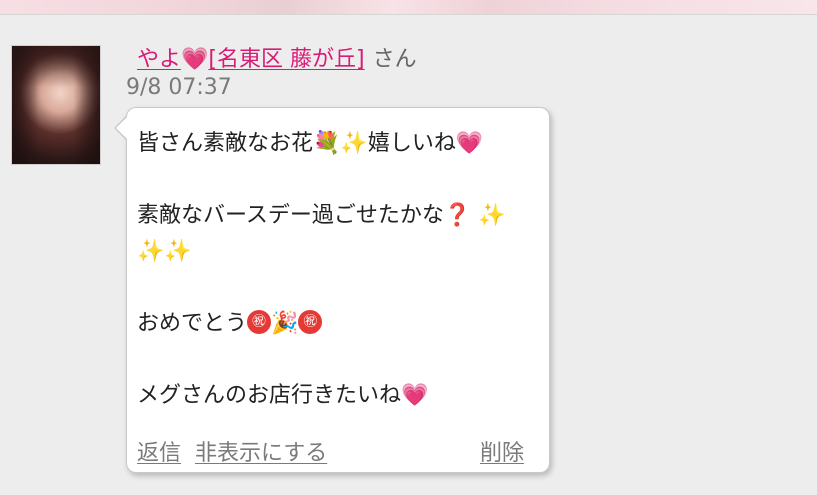 The width and height of the screenshot is (817, 495). What do you see at coordinates (159, 454) in the screenshot?
I see `reply-link: 返信` at bounding box center [159, 454].